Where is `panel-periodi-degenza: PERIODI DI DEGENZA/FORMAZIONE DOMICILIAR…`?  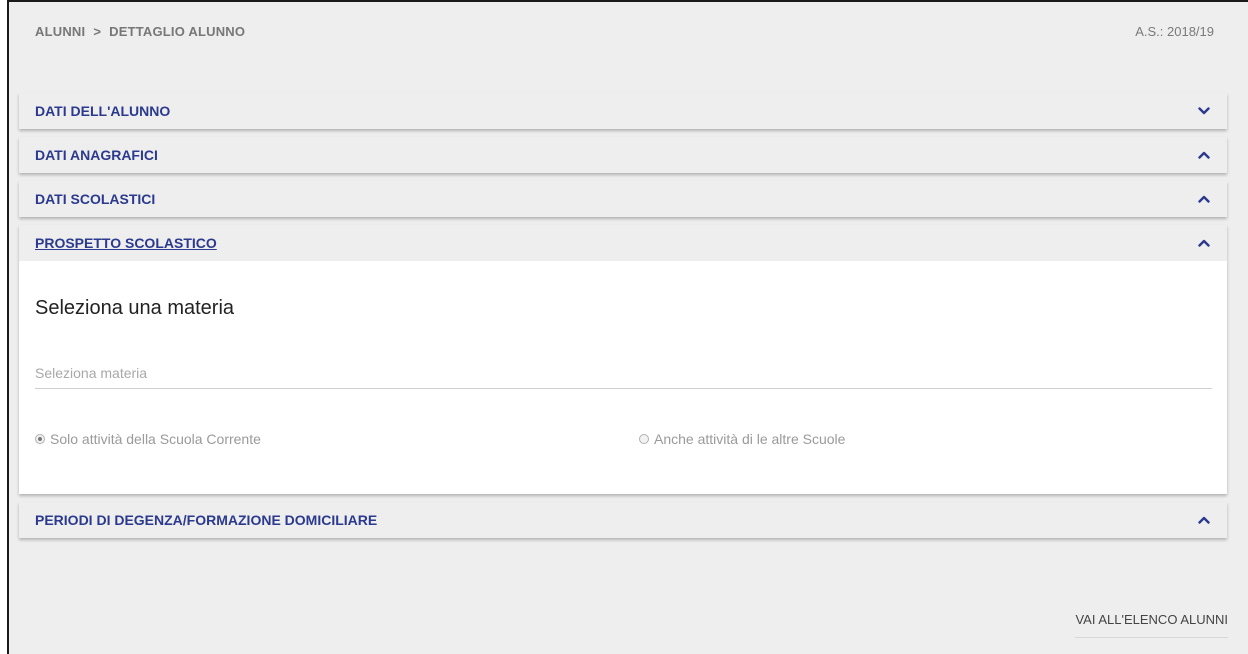 panel-periodi-degenza: PERIODI DI DEGENZA/FORMAZIONE DOMICILIAR… is located at coordinates (623, 520).